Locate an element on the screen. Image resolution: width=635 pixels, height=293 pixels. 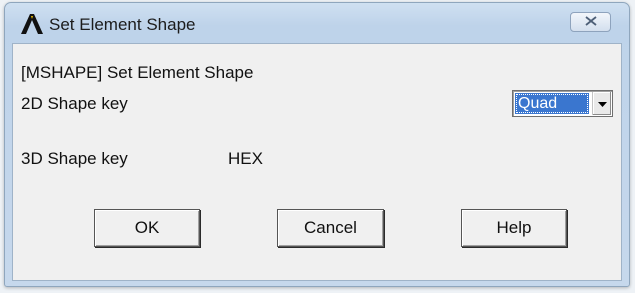
close-icon is located at coordinates (590, 22).